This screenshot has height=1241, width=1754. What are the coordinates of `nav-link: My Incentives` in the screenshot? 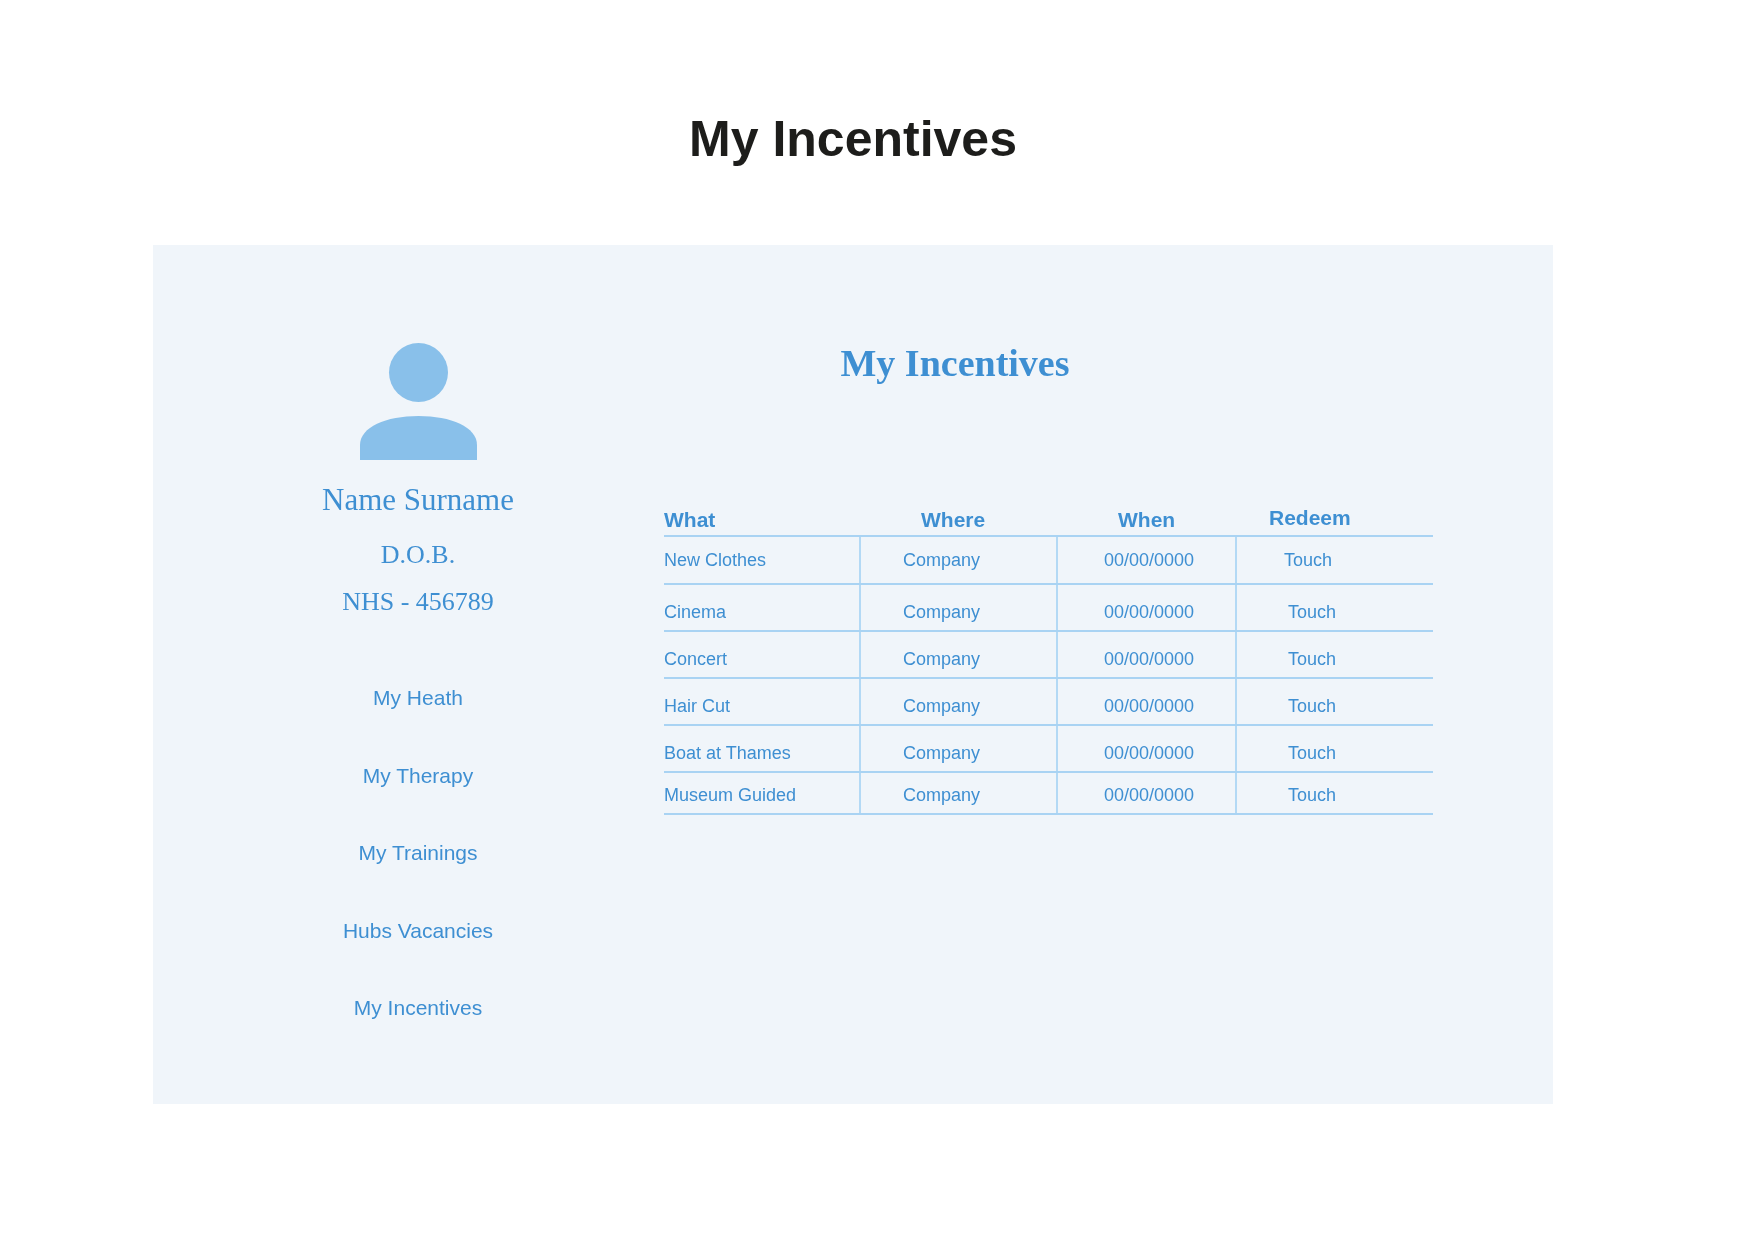 It's located at (418, 1008).